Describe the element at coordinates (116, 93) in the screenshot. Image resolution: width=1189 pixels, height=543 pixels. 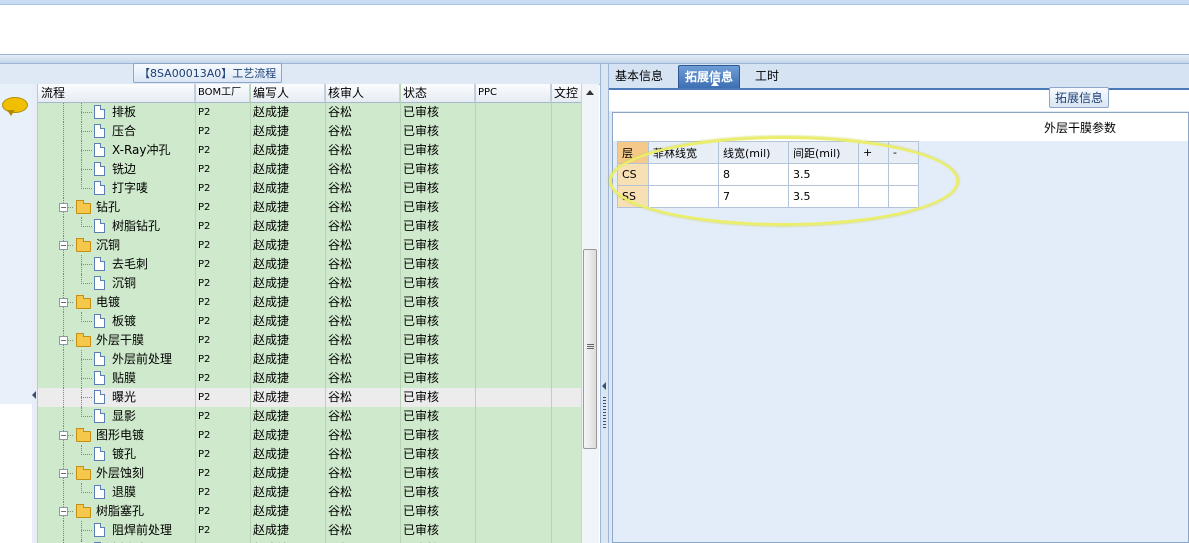
I see `column-header-flow: 流程` at that location.